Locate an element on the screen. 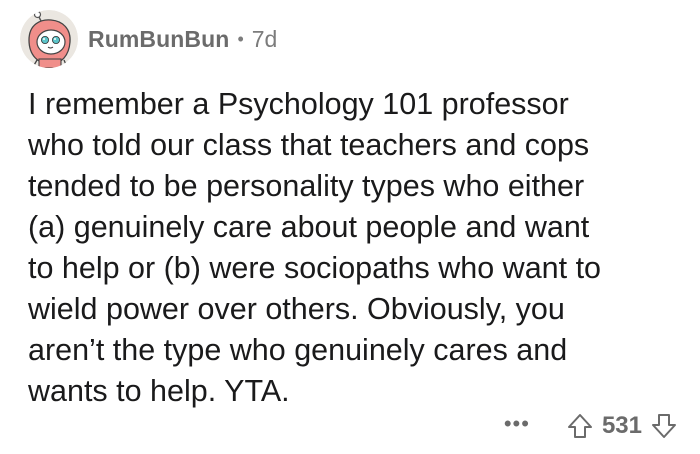 The width and height of the screenshot is (700, 454). downvote-arrow-icon is located at coordinates (664, 426).